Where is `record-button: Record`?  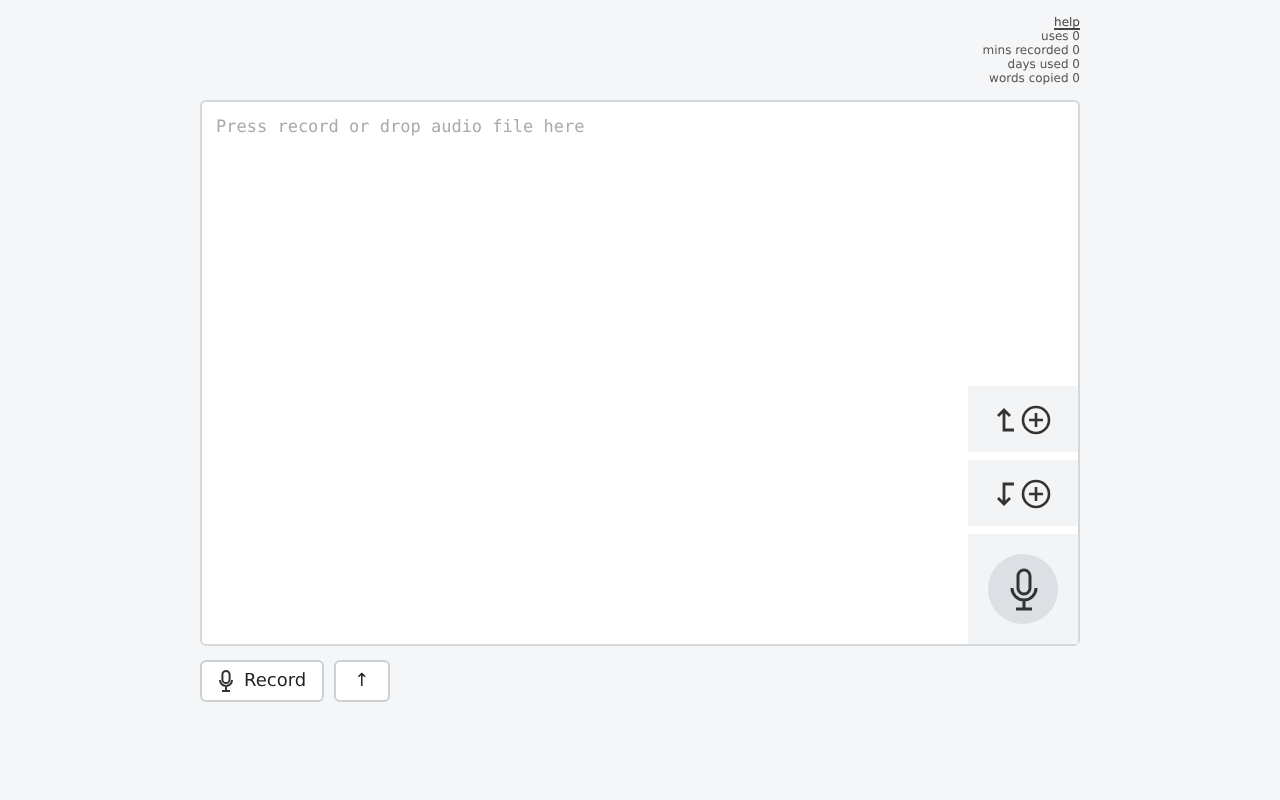 record-button: Record is located at coordinates (262, 681).